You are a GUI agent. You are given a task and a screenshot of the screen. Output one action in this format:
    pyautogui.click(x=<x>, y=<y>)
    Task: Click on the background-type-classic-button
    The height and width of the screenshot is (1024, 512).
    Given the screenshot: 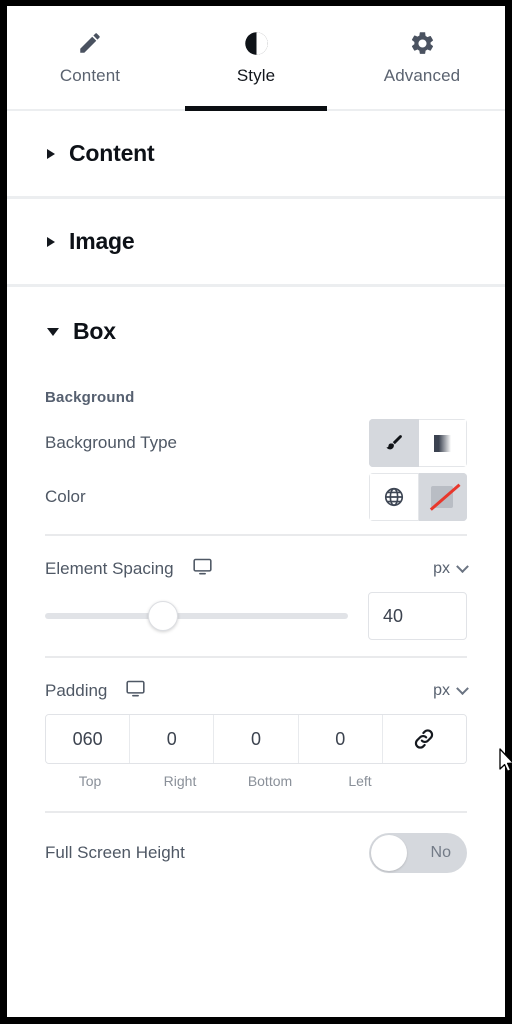 What is the action you would take?
    pyautogui.click(x=394, y=443)
    